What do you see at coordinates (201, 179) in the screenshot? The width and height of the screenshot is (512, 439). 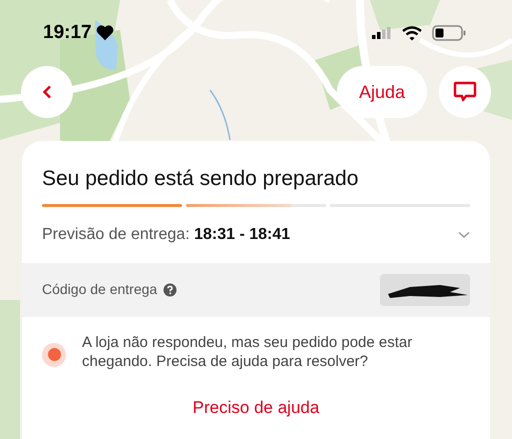 I see `order-status-title: Seu pedido está sendo preparado` at bounding box center [201, 179].